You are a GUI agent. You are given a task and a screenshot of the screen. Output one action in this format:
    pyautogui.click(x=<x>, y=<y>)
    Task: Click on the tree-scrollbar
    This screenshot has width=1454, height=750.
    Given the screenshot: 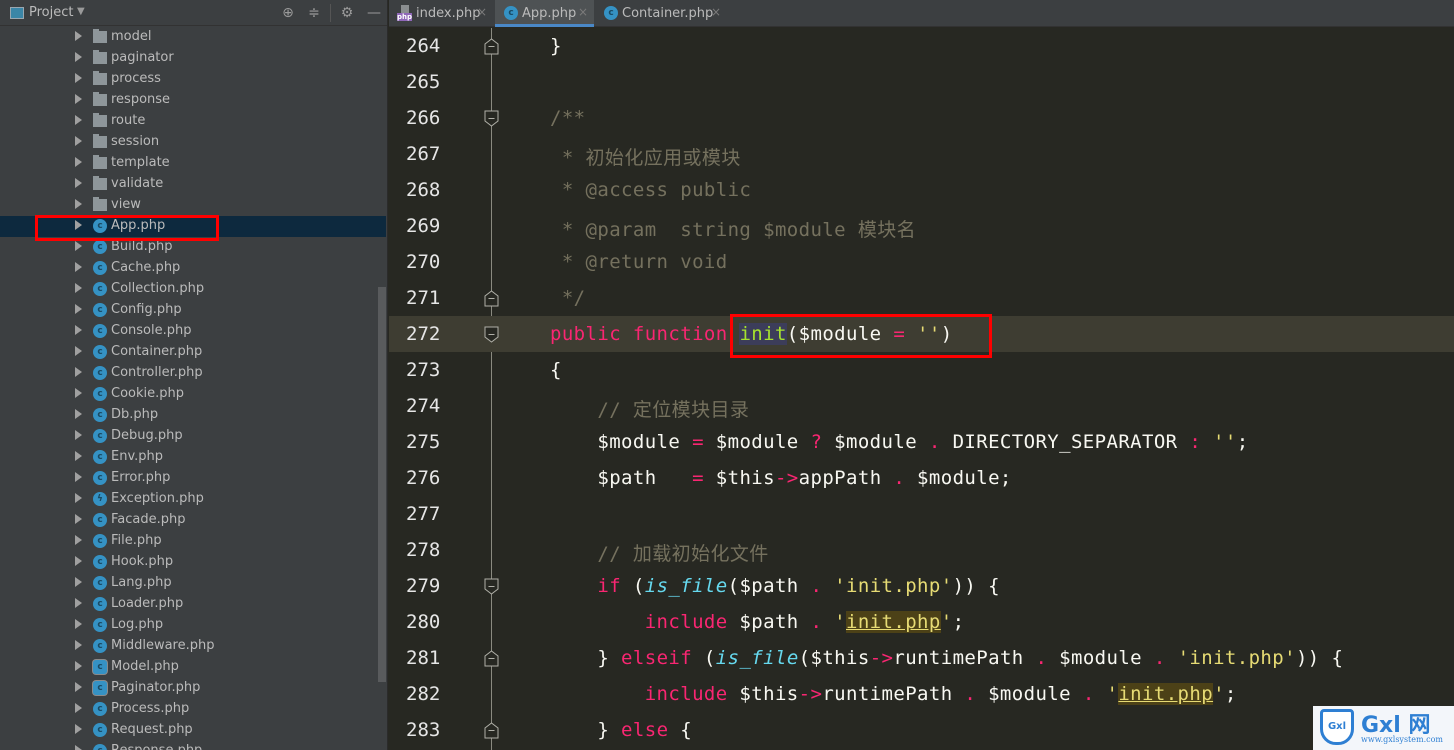 What is the action you would take?
    pyautogui.click(x=382, y=484)
    